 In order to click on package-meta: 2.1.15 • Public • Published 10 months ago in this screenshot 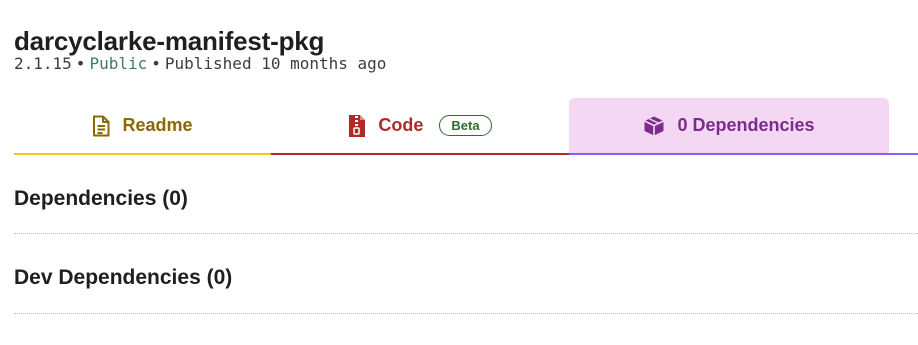, I will do `click(200, 63)`.